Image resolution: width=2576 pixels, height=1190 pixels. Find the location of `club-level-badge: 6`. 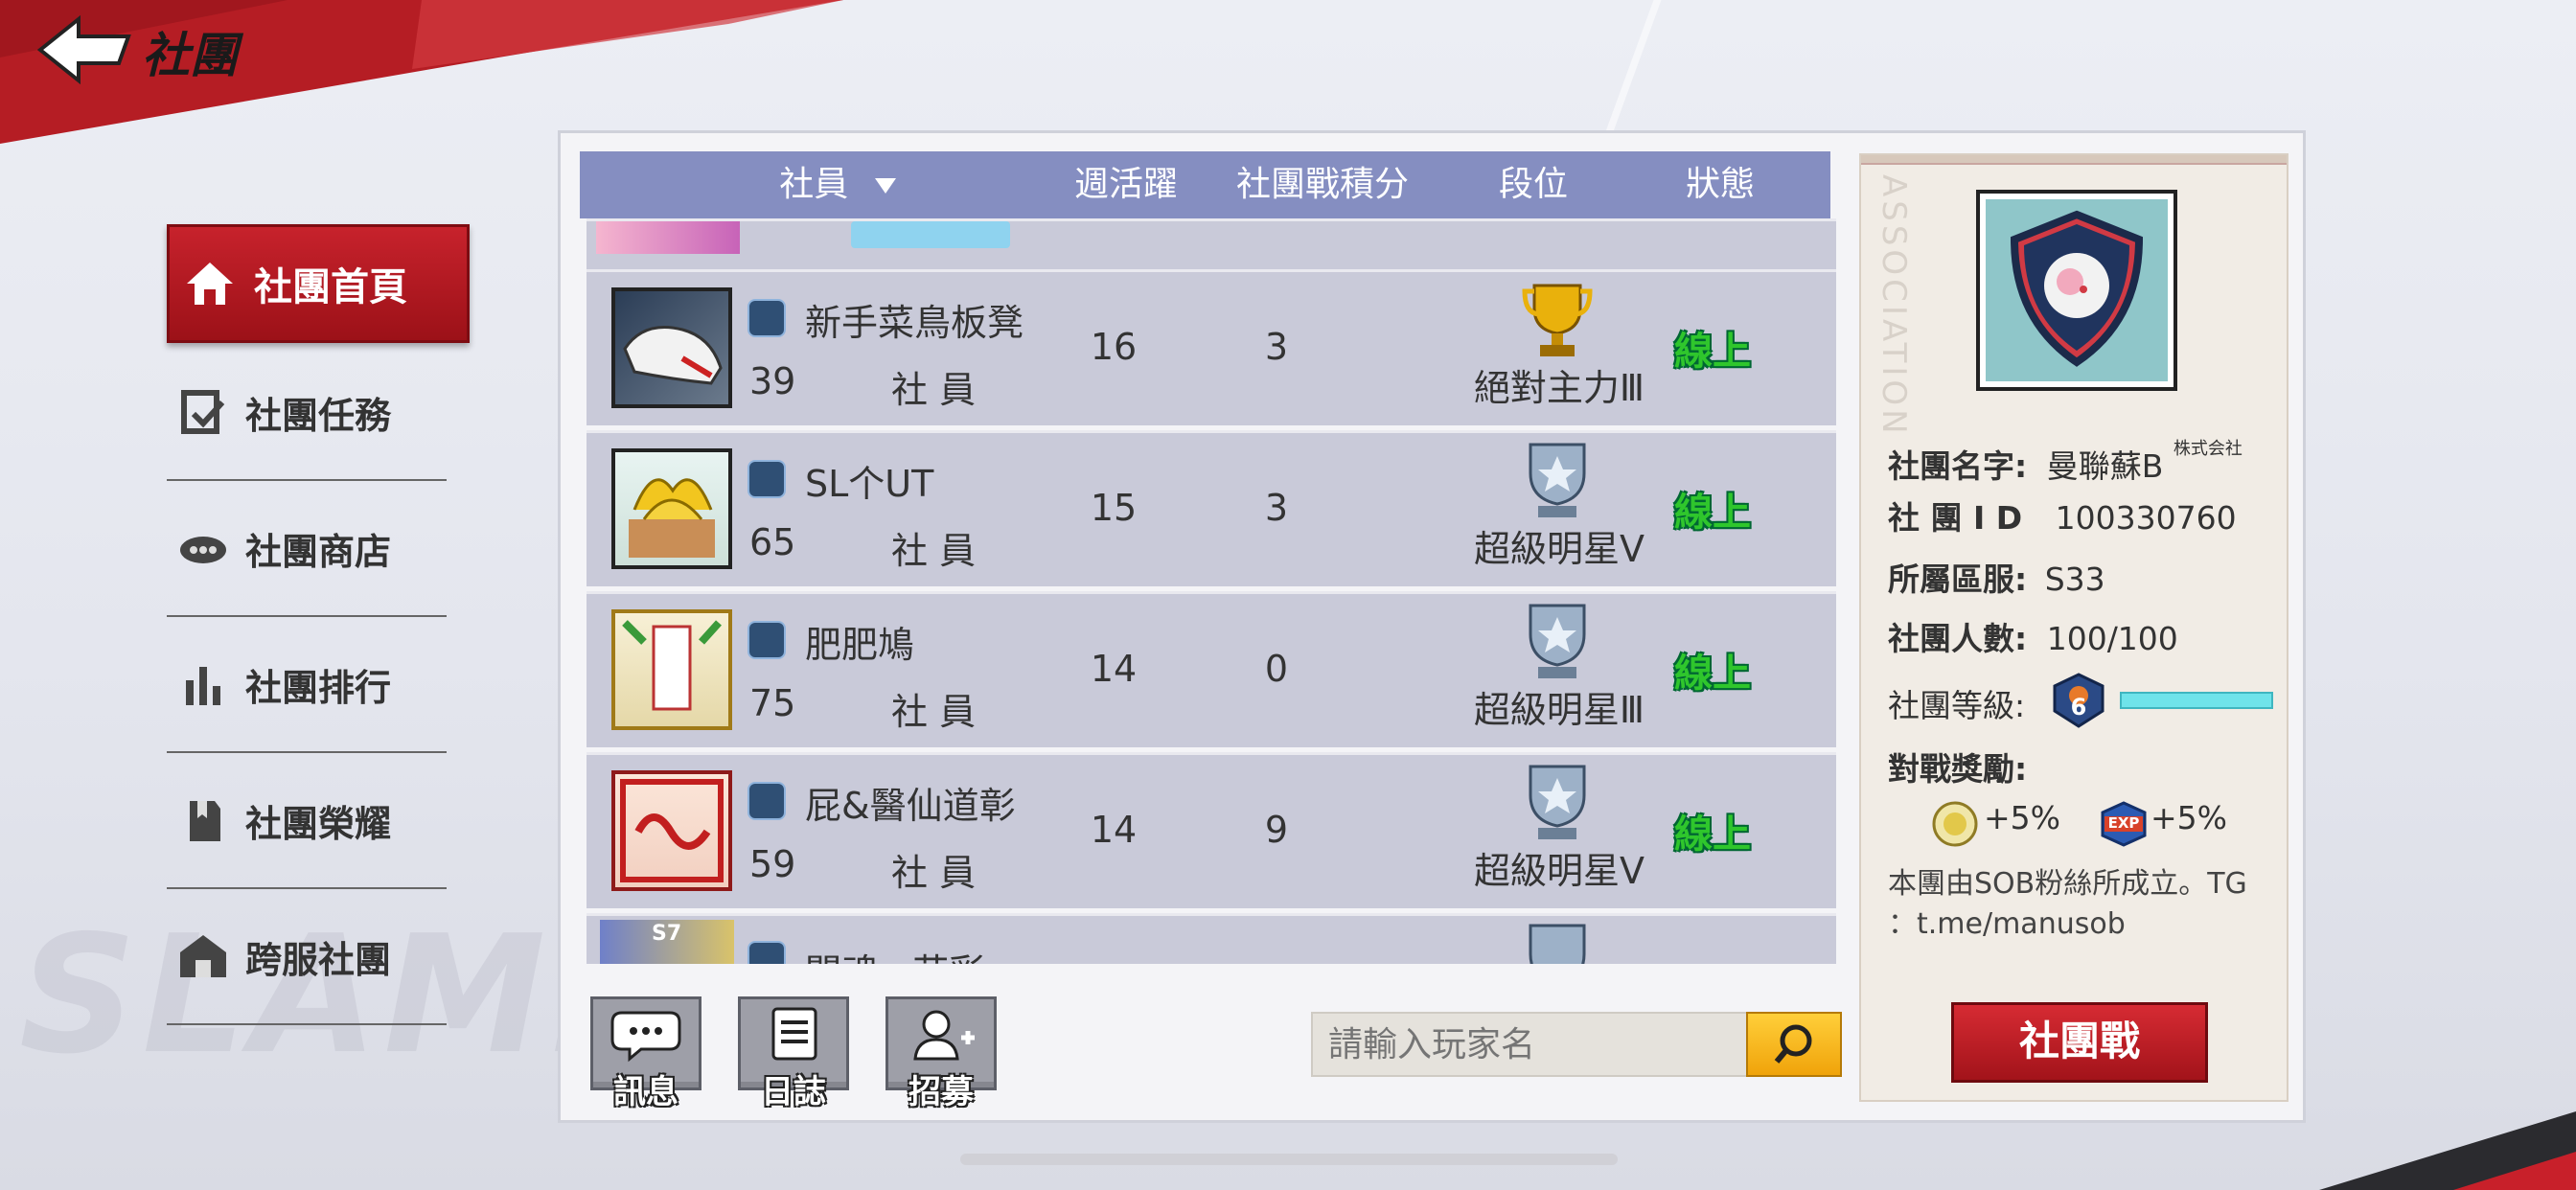

club-level-badge: 6 is located at coordinates (2078, 700).